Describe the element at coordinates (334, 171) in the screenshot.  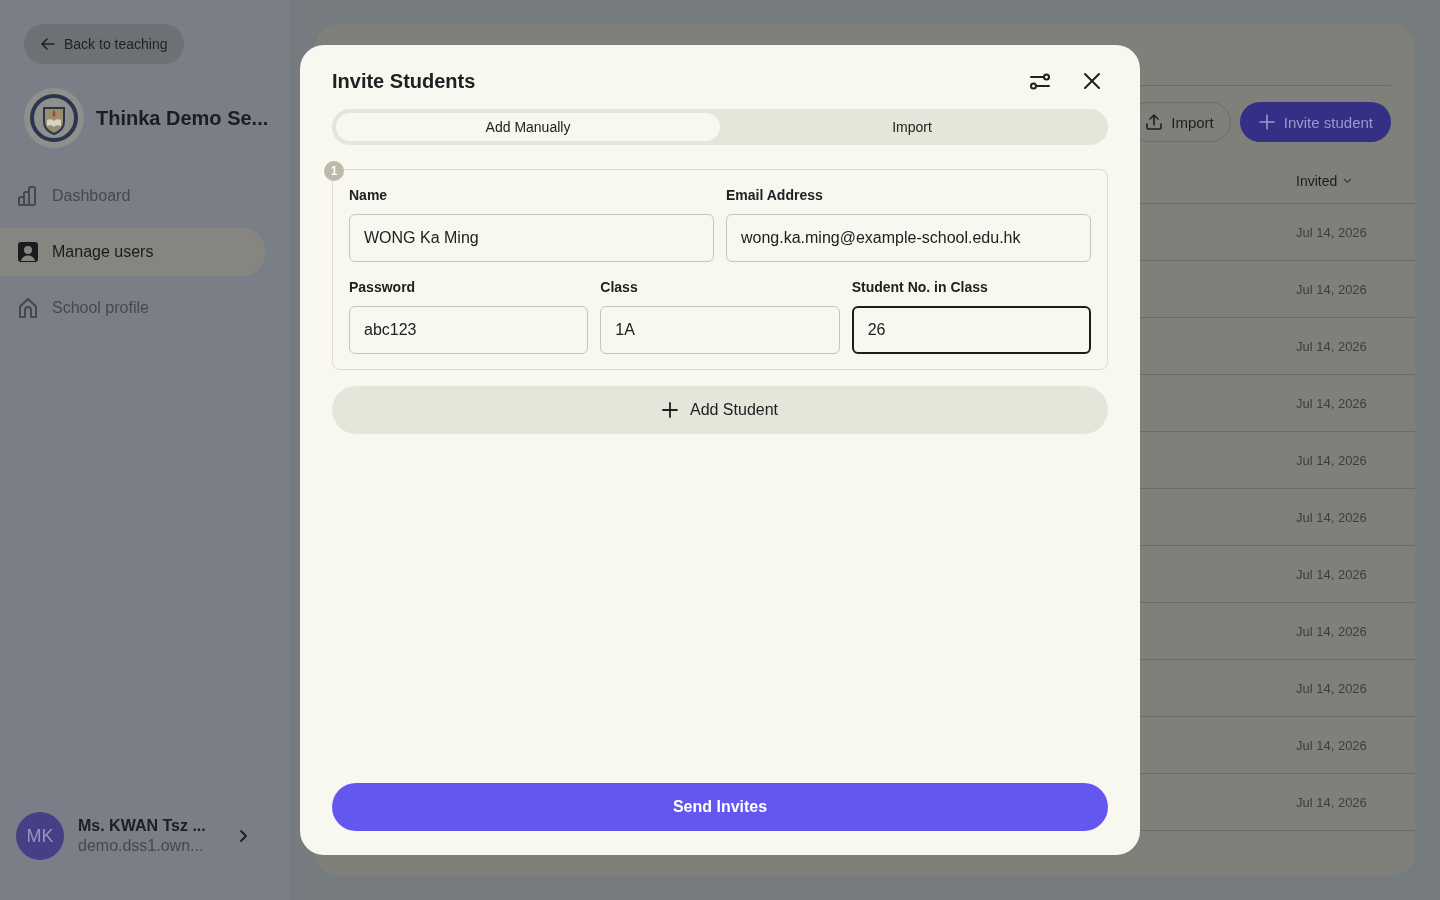
I see `number-badge: 1` at that location.